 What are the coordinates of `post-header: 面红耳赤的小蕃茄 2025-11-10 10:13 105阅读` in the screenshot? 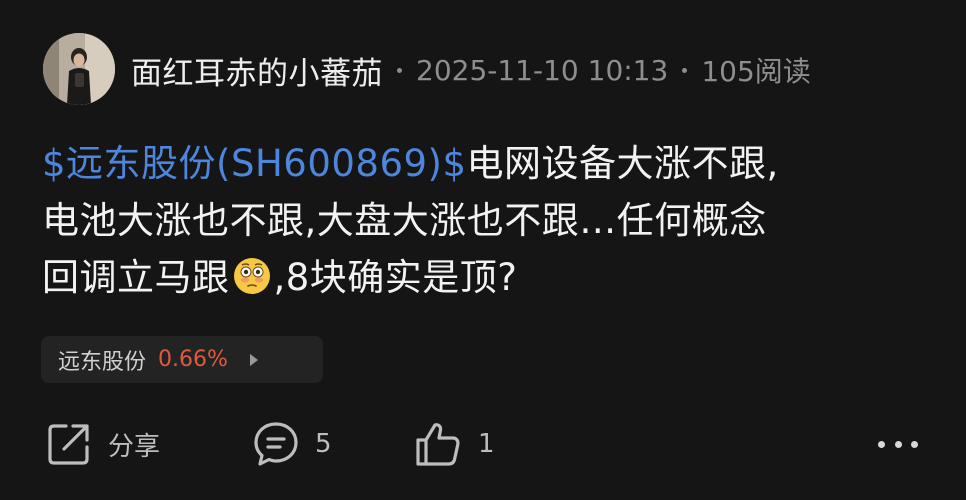 It's located at (471, 70).